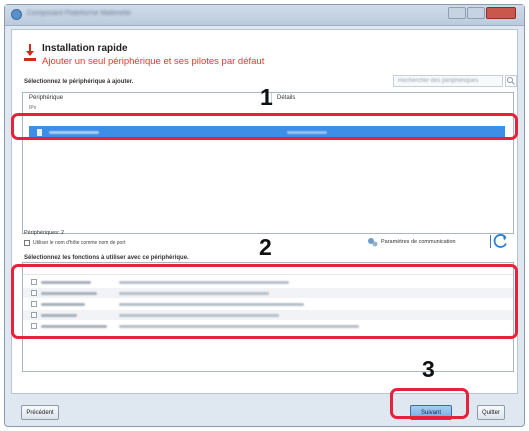 The width and height of the screenshot is (529, 431). I want to click on search-button, so click(511, 81).